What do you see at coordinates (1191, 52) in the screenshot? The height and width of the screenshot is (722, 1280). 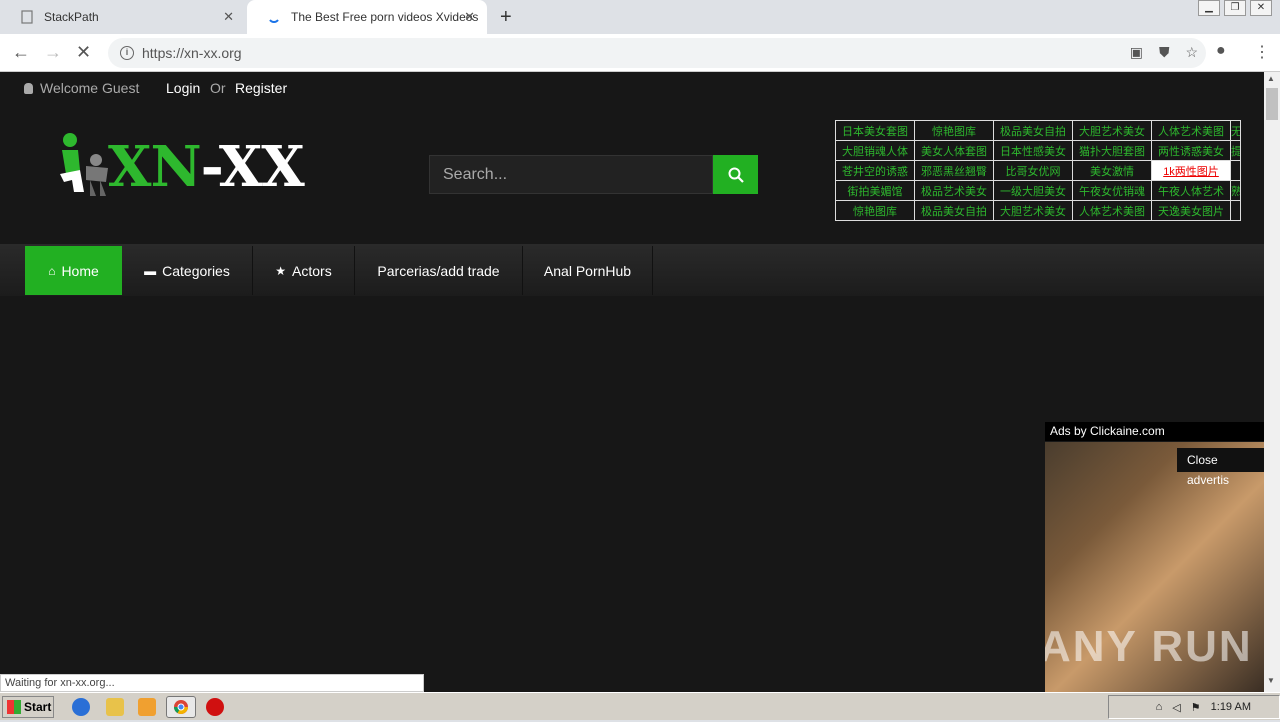 I see `bookmark-star-icon: ☆` at bounding box center [1191, 52].